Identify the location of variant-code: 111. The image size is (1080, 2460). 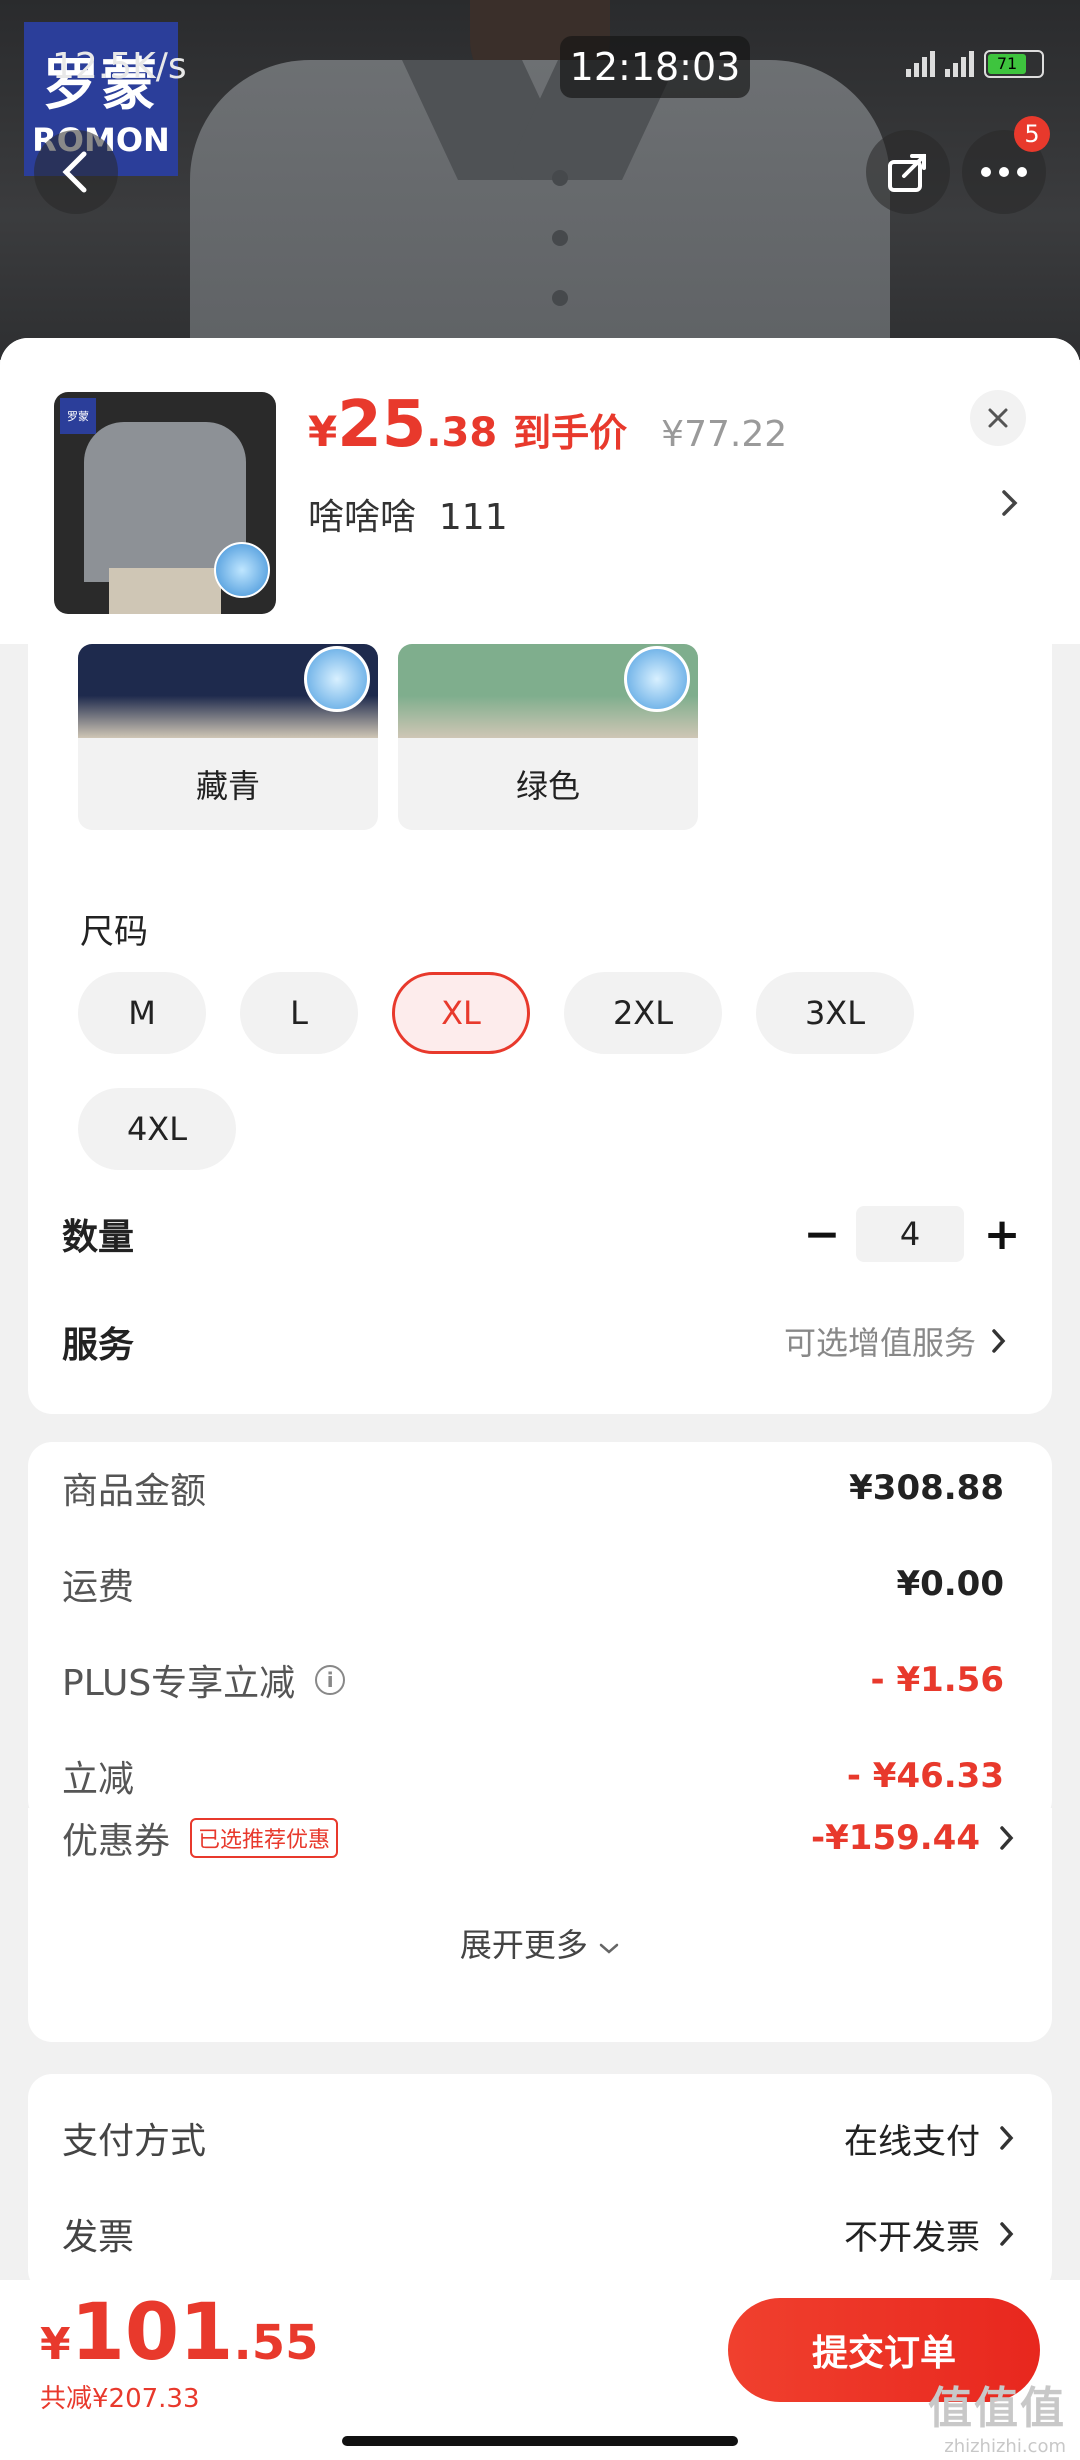
(473, 517).